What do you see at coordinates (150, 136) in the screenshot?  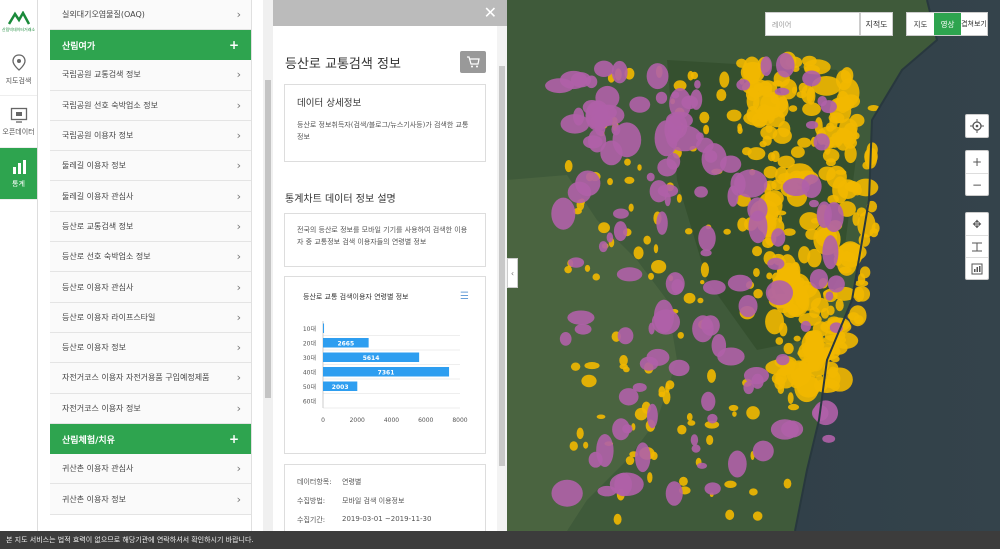 I see `list-item: 국립공원 이용자 정보 ›` at bounding box center [150, 136].